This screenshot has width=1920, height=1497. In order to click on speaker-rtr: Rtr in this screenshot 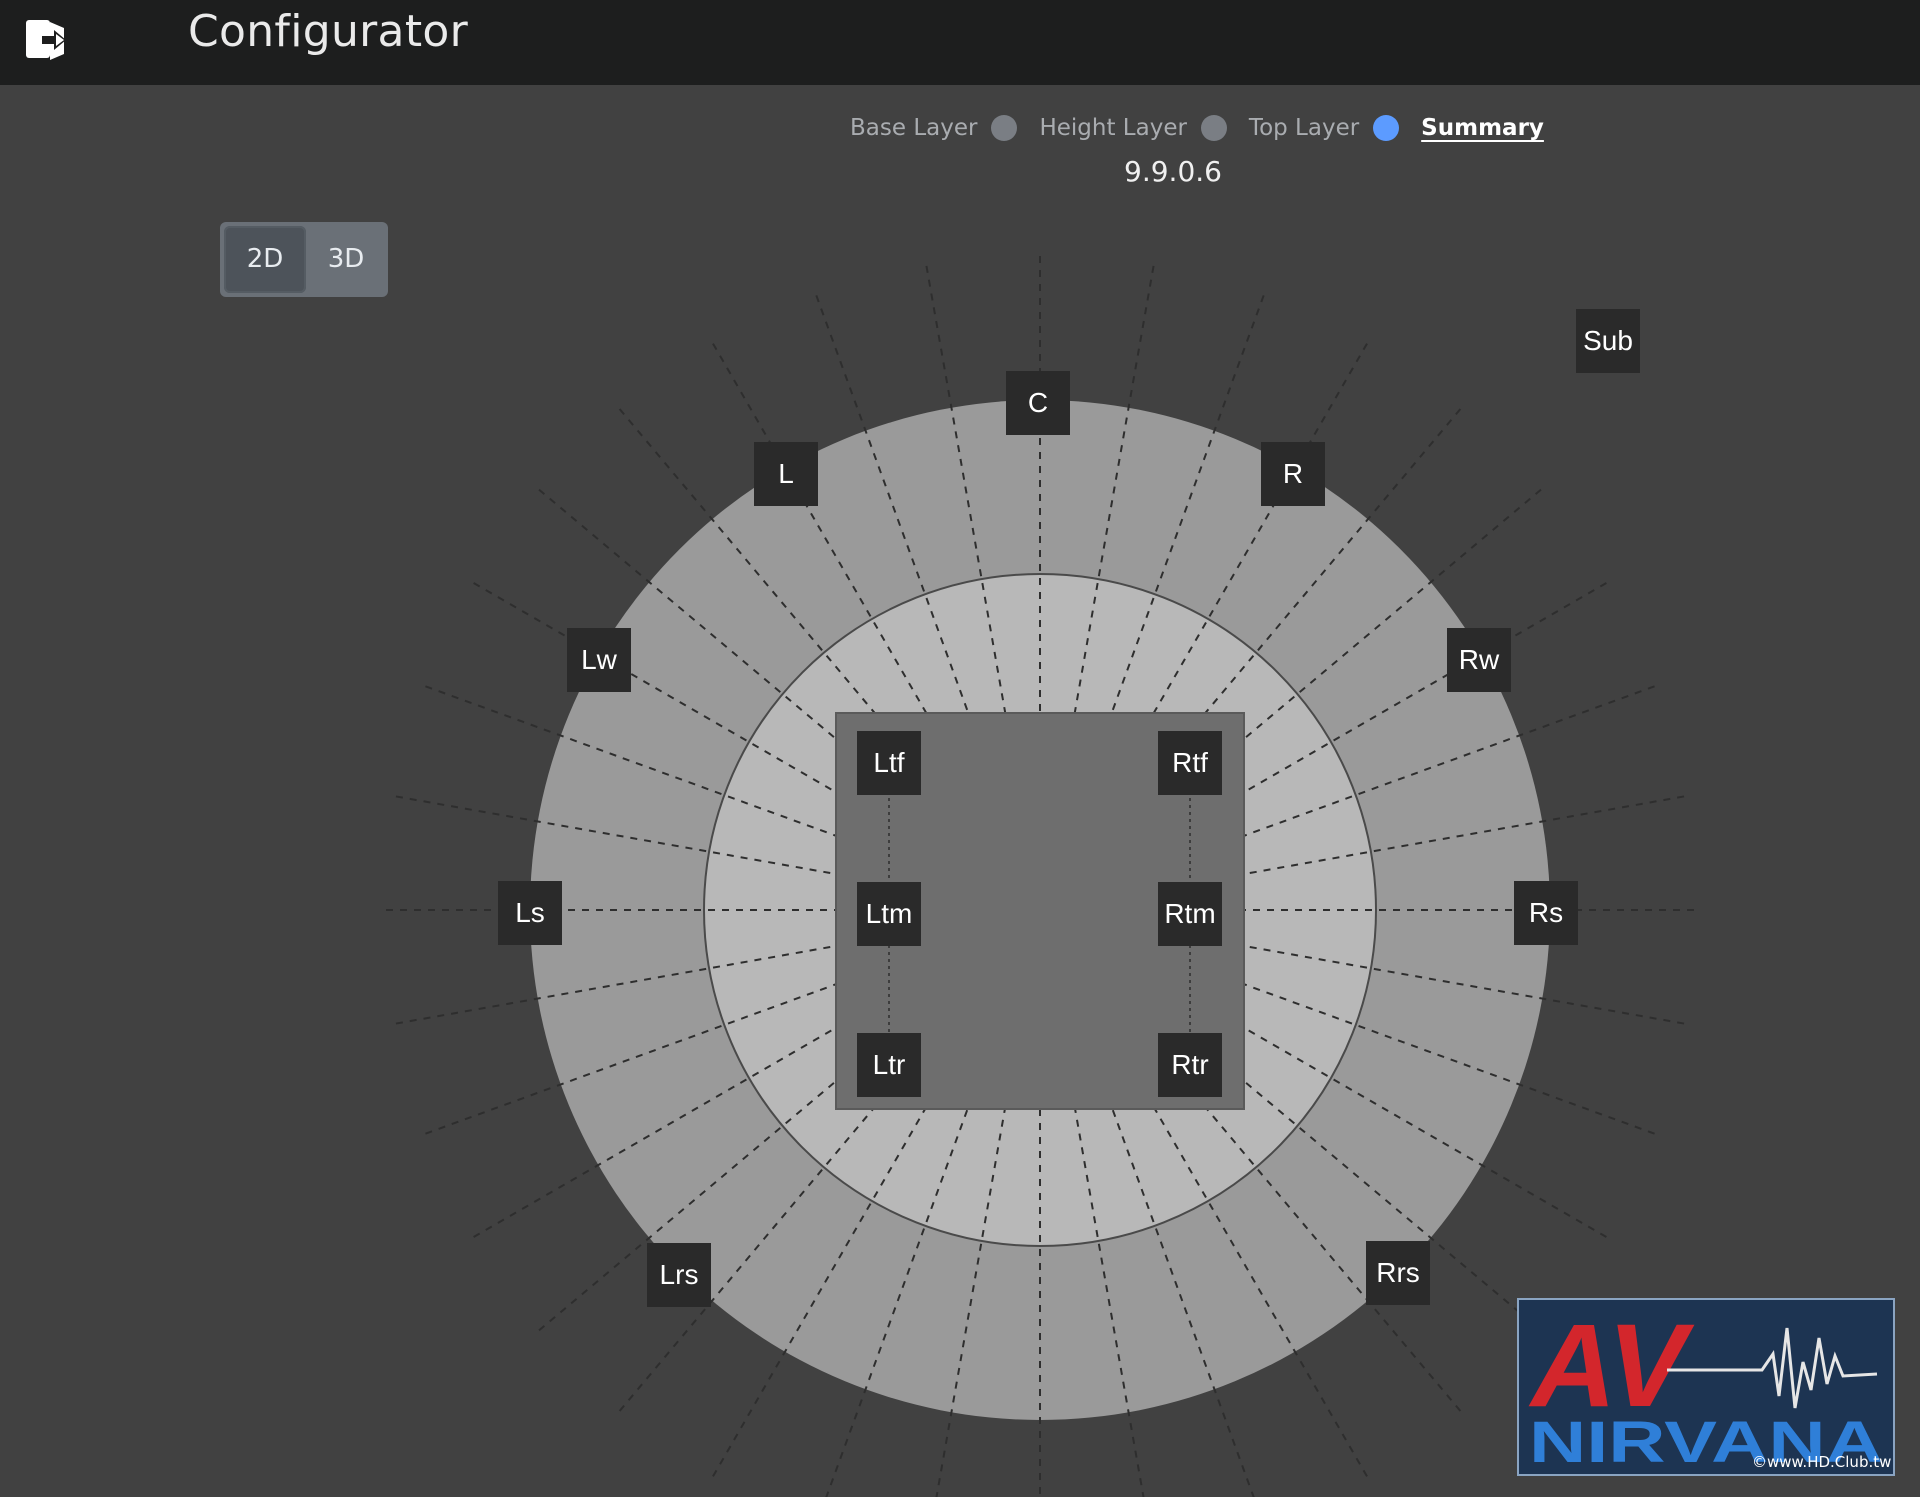, I will do `click(1190, 1065)`.